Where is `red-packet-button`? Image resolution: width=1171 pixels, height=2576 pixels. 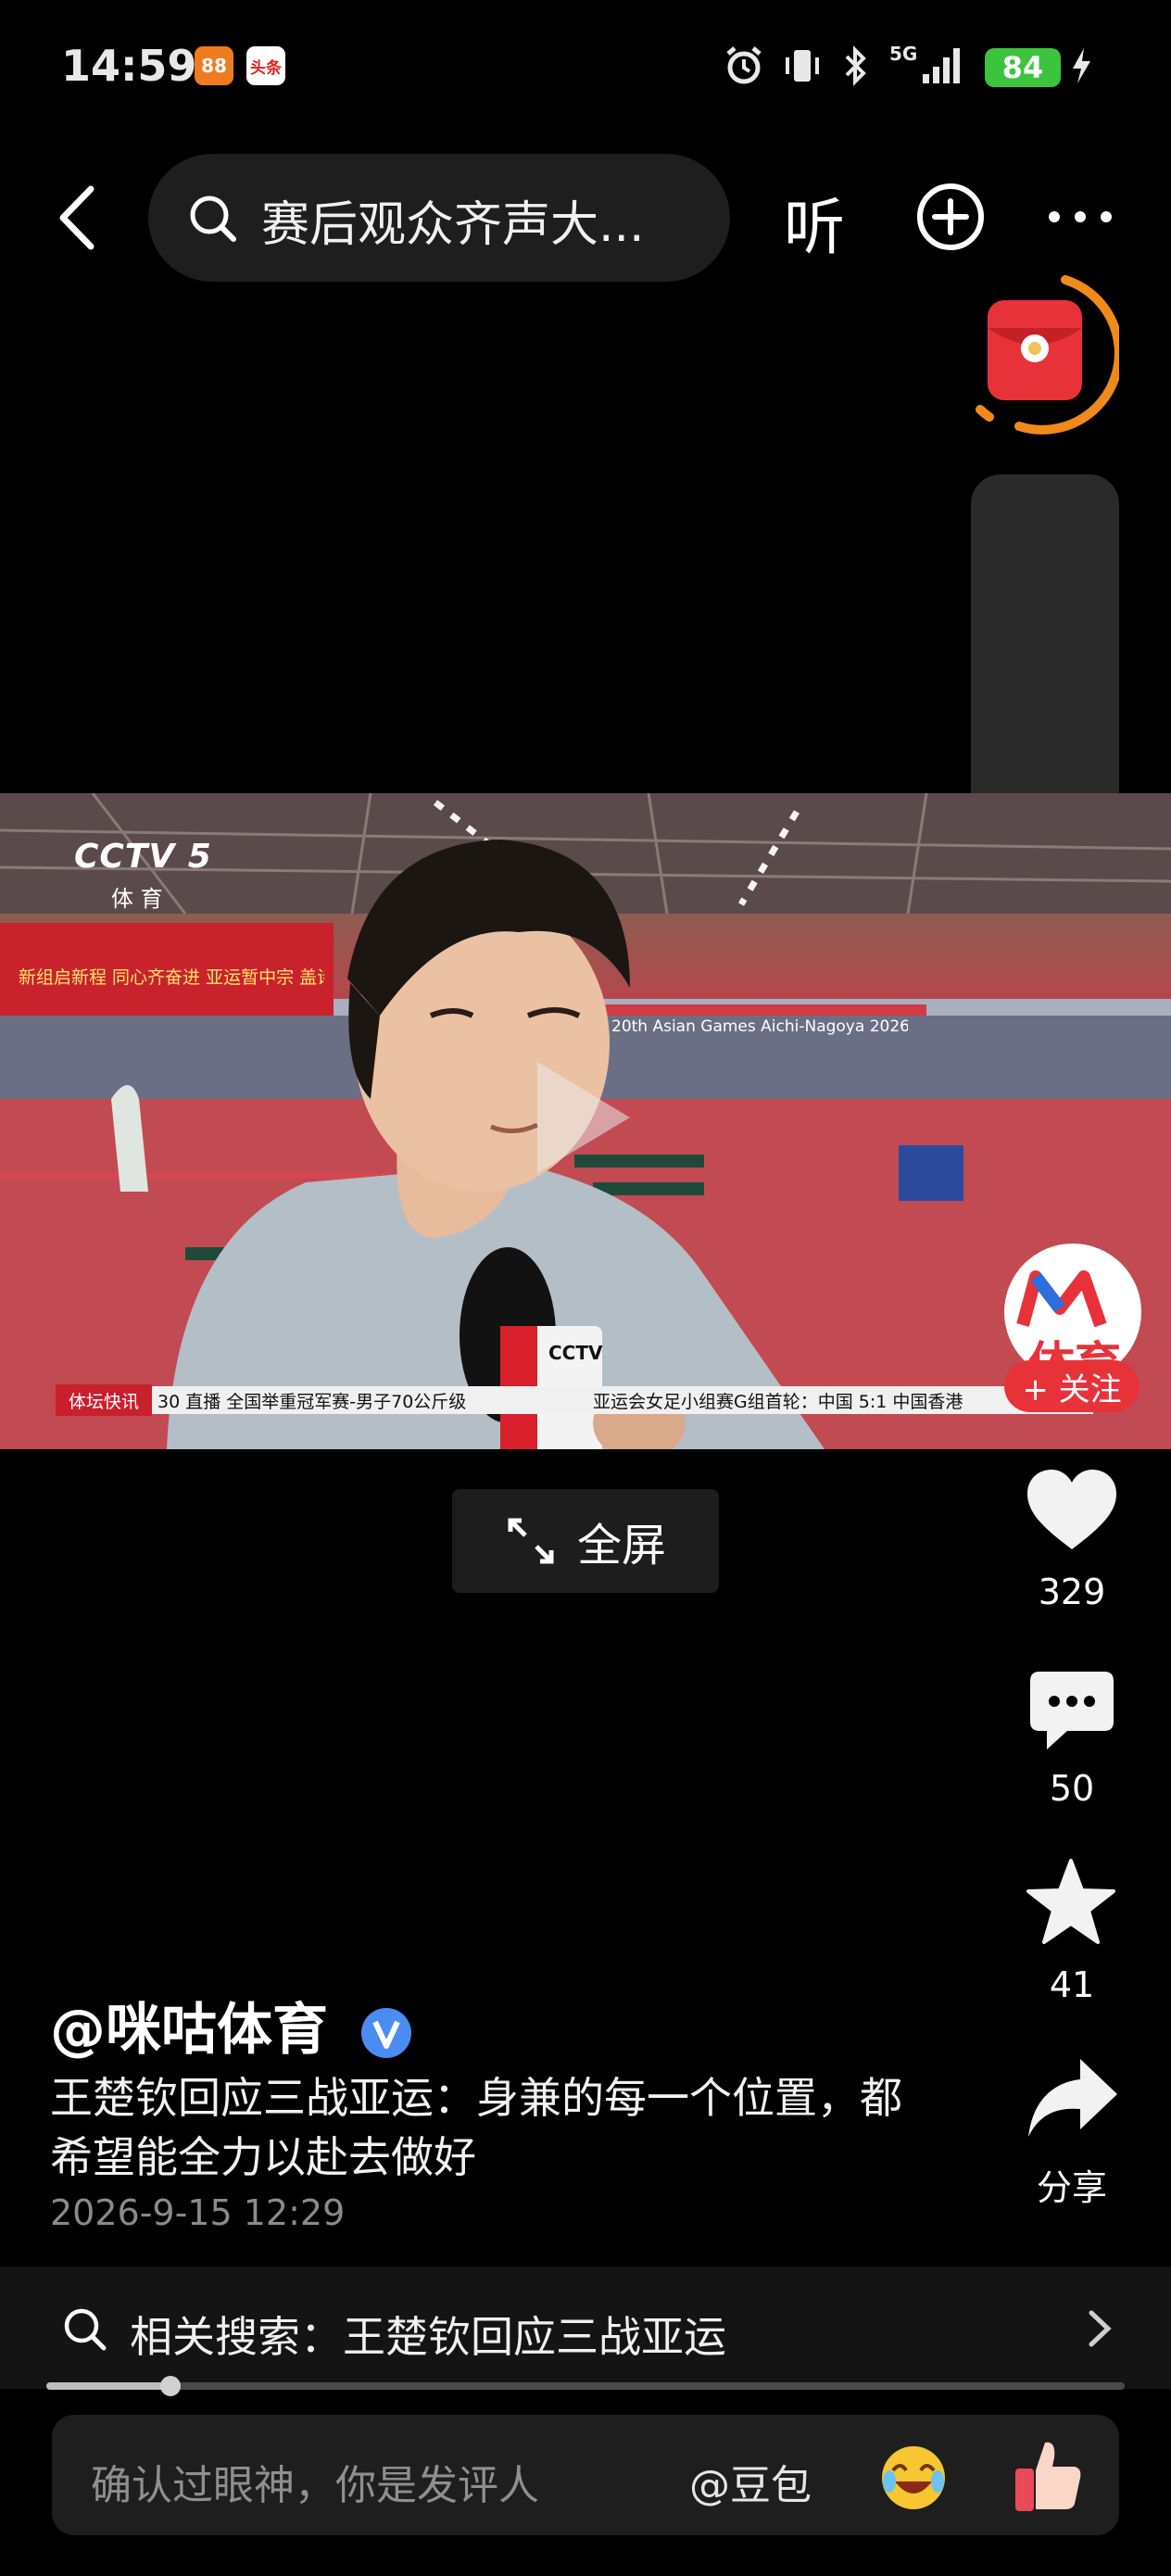
red-packet-button is located at coordinates (1043, 349).